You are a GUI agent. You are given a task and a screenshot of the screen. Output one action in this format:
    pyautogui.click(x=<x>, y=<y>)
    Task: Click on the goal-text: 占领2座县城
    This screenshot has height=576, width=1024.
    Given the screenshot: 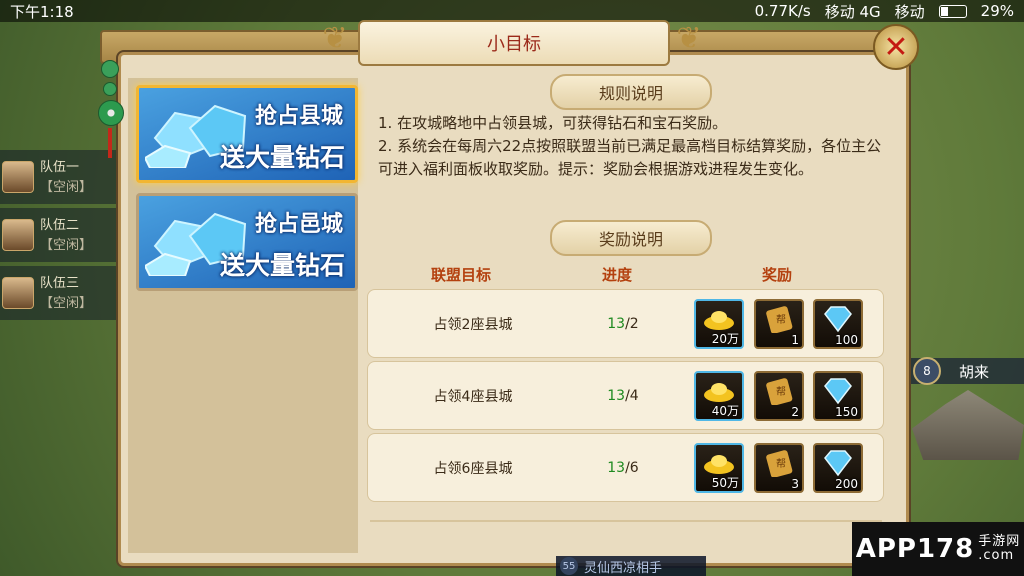 What is the action you would take?
    pyautogui.click(x=473, y=324)
    